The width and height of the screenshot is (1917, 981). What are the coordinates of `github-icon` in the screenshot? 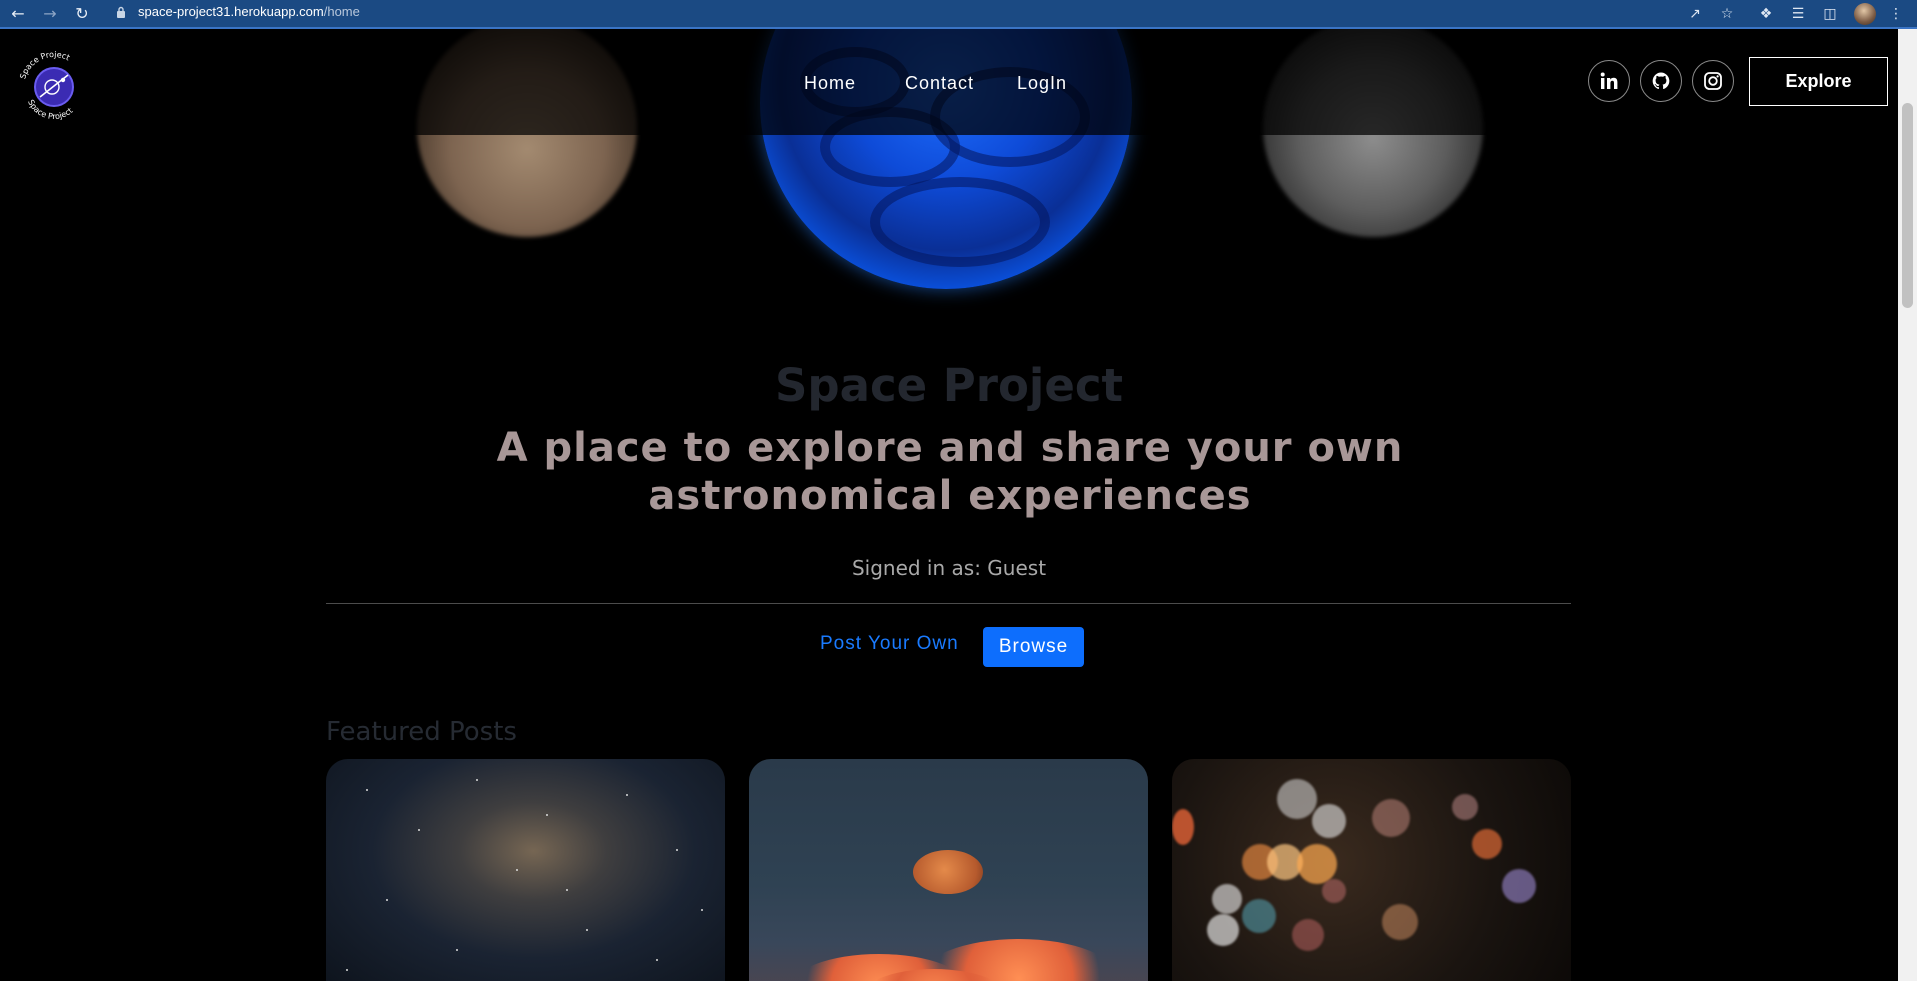 It's located at (1661, 81).